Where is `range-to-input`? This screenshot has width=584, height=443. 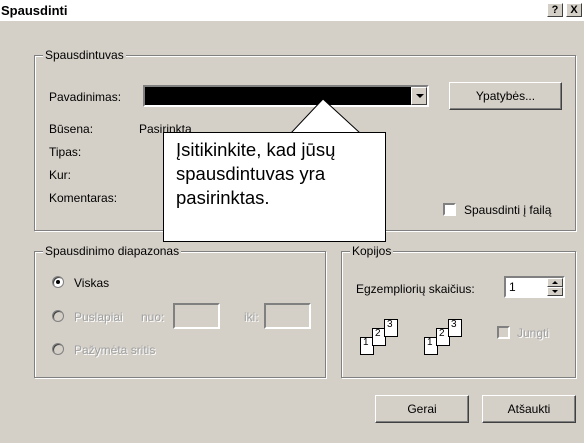 range-to-input is located at coordinates (287, 316).